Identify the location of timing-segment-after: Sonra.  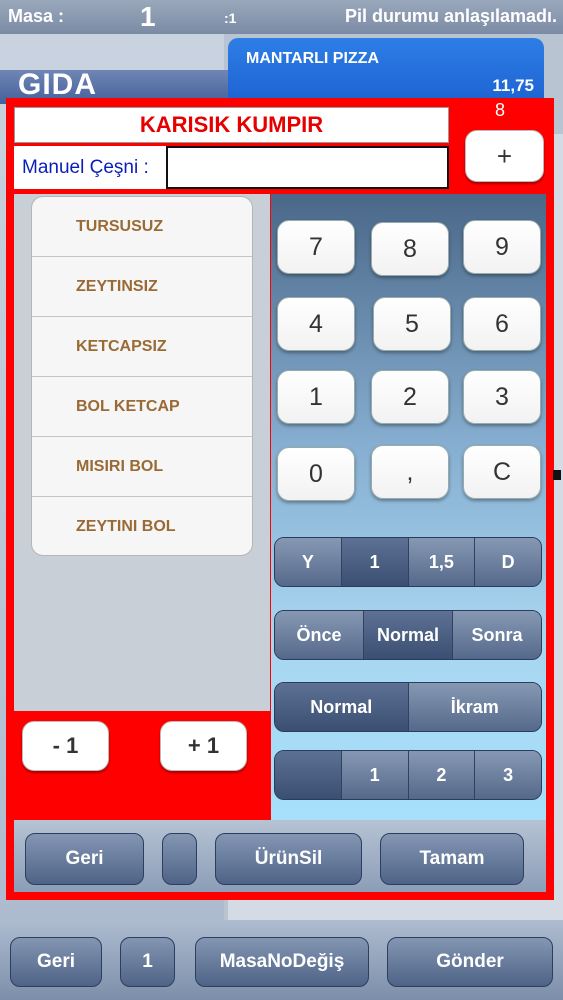
(497, 635).